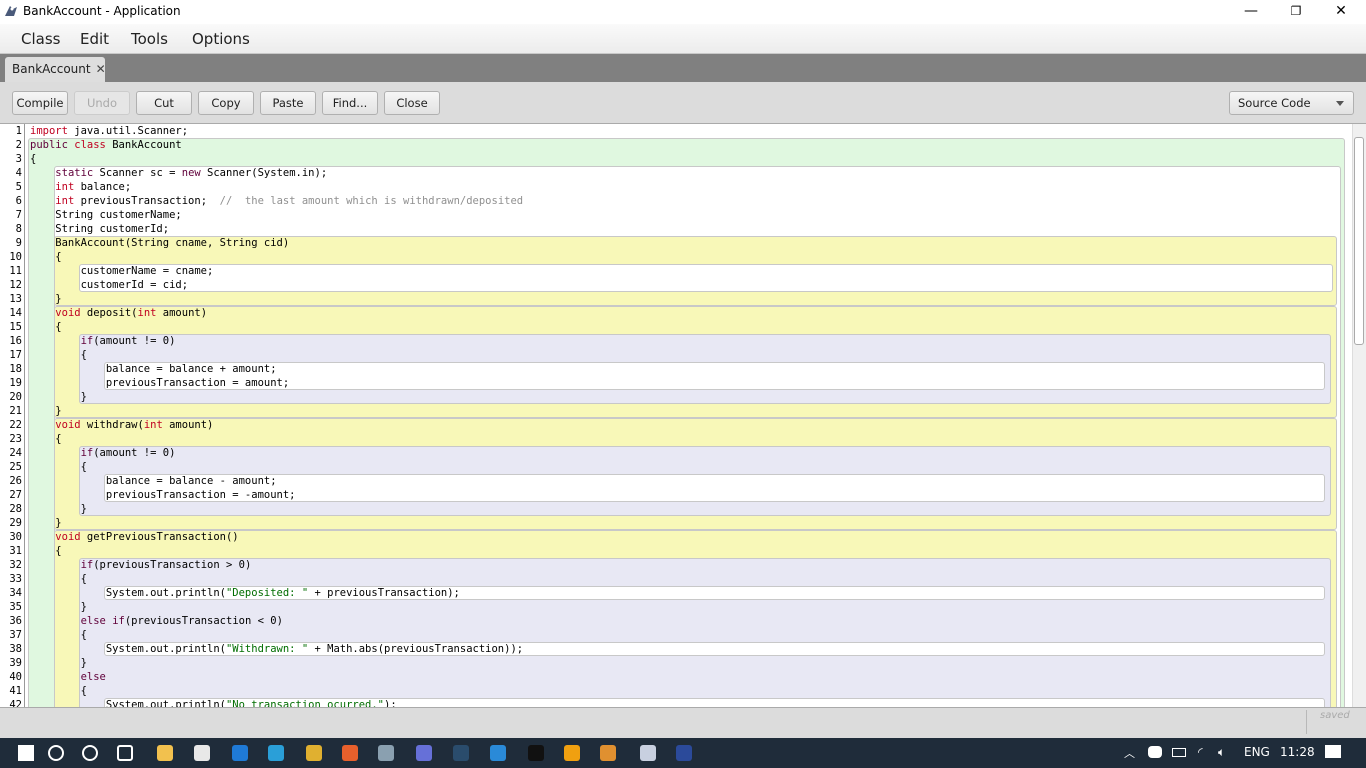  I want to click on code-line: public class BankAccount, so click(106, 145).